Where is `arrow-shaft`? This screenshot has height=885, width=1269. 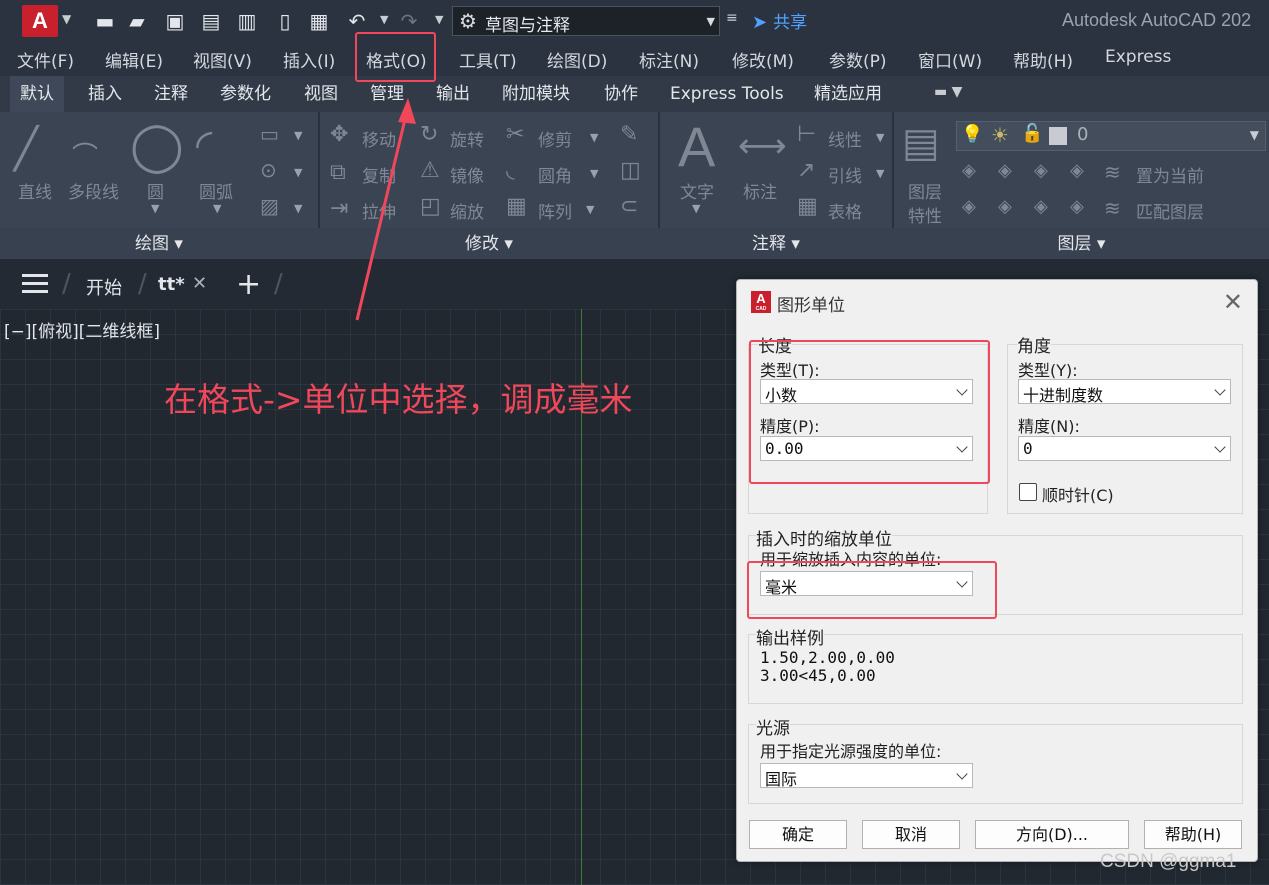
arrow-shaft is located at coordinates (381, 217).